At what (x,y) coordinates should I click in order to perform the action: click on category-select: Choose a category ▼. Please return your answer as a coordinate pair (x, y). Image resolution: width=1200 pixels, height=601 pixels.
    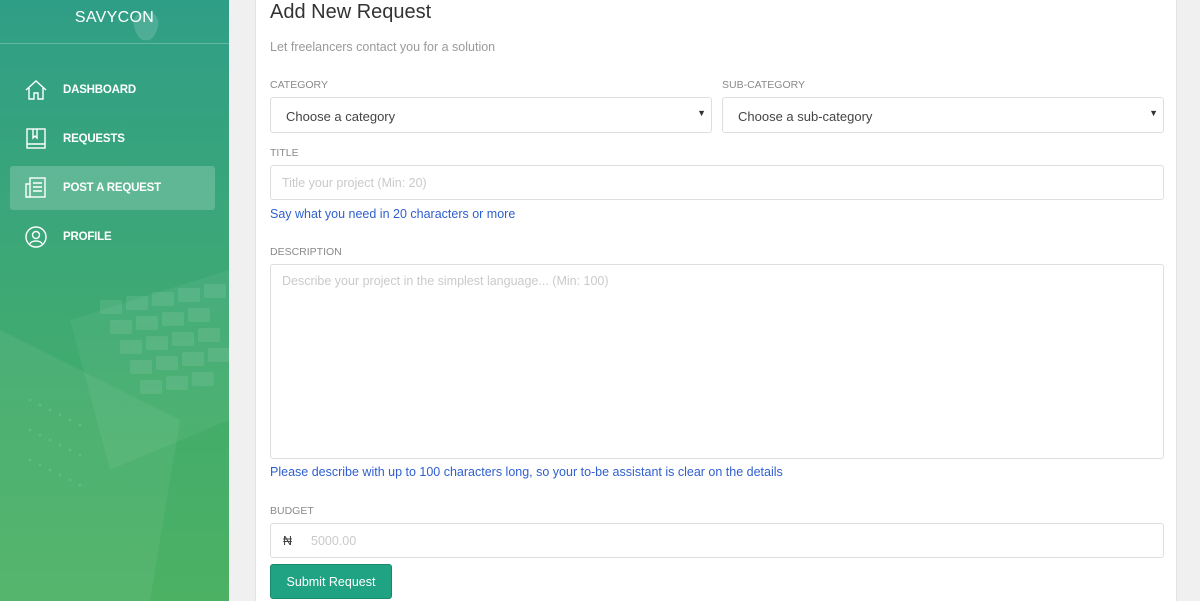
    Looking at the image, I should click on (491, 115).